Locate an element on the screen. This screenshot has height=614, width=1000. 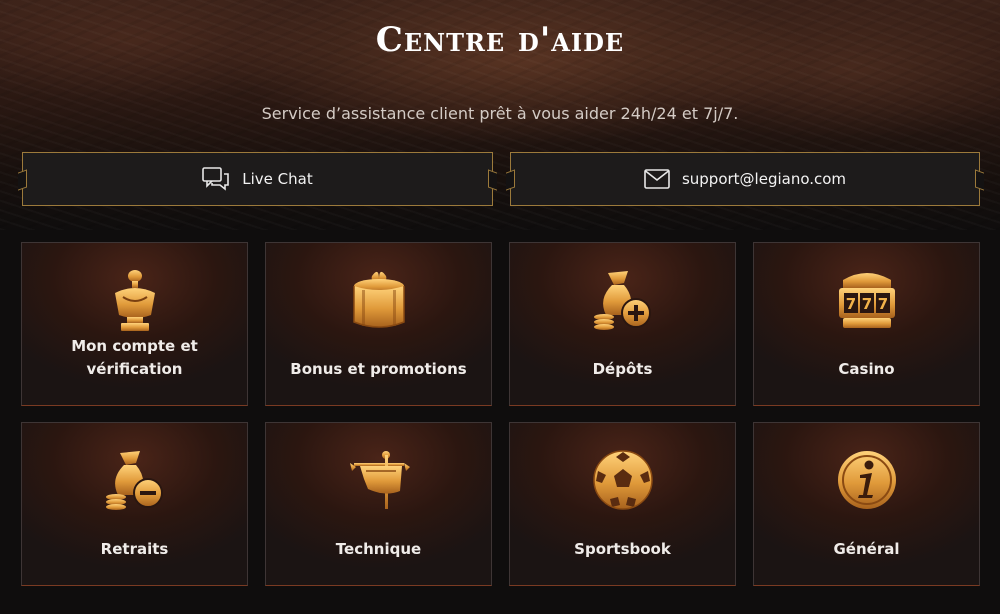
war-banner-icon is located at coordinates (378, 480).